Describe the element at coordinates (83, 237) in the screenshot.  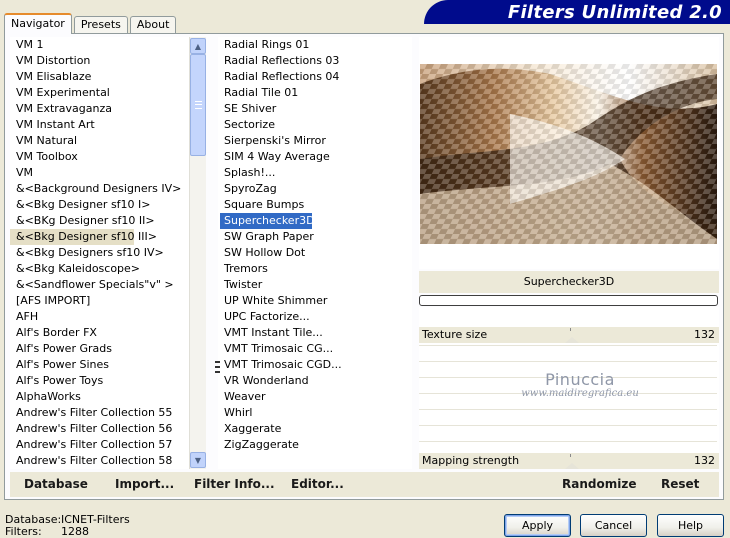
I see `category-list-item: &<Bkg Designer sf10 III>` at that location.